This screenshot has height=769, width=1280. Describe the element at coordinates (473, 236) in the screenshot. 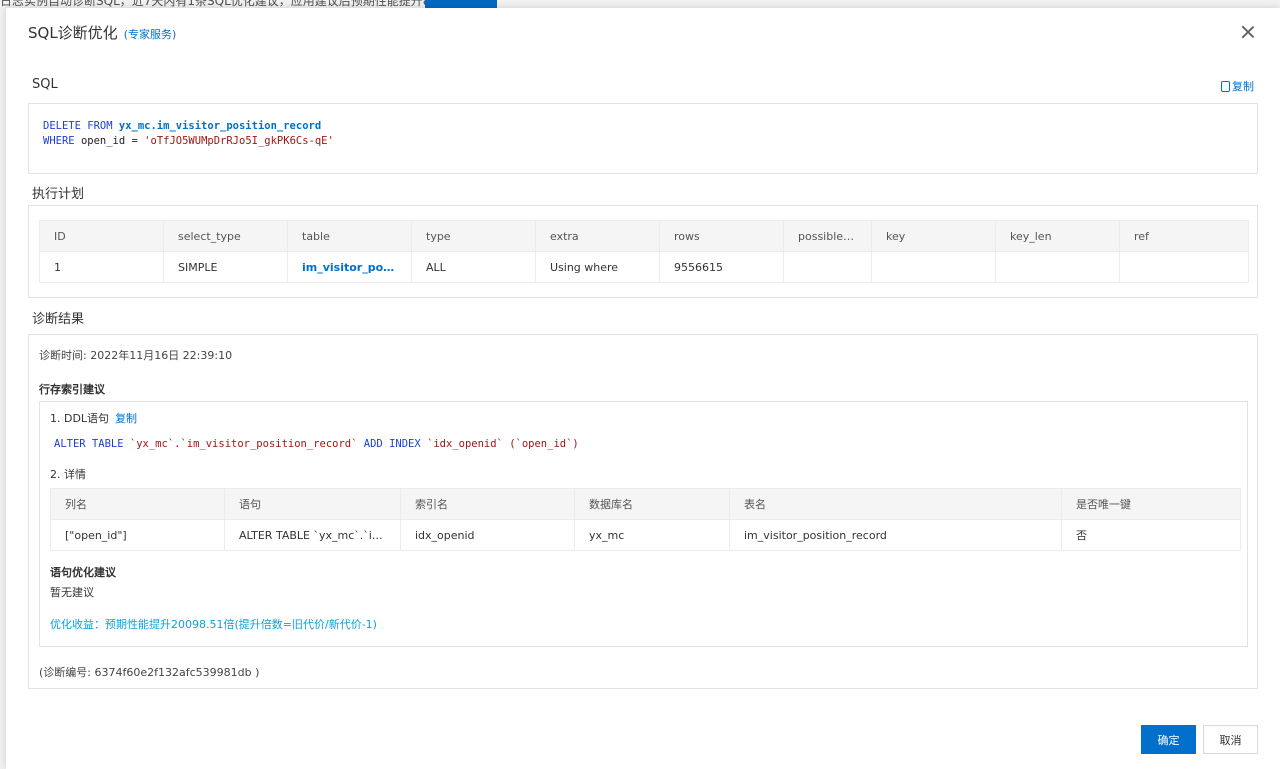

I see `plan-col-header: type` at that location.